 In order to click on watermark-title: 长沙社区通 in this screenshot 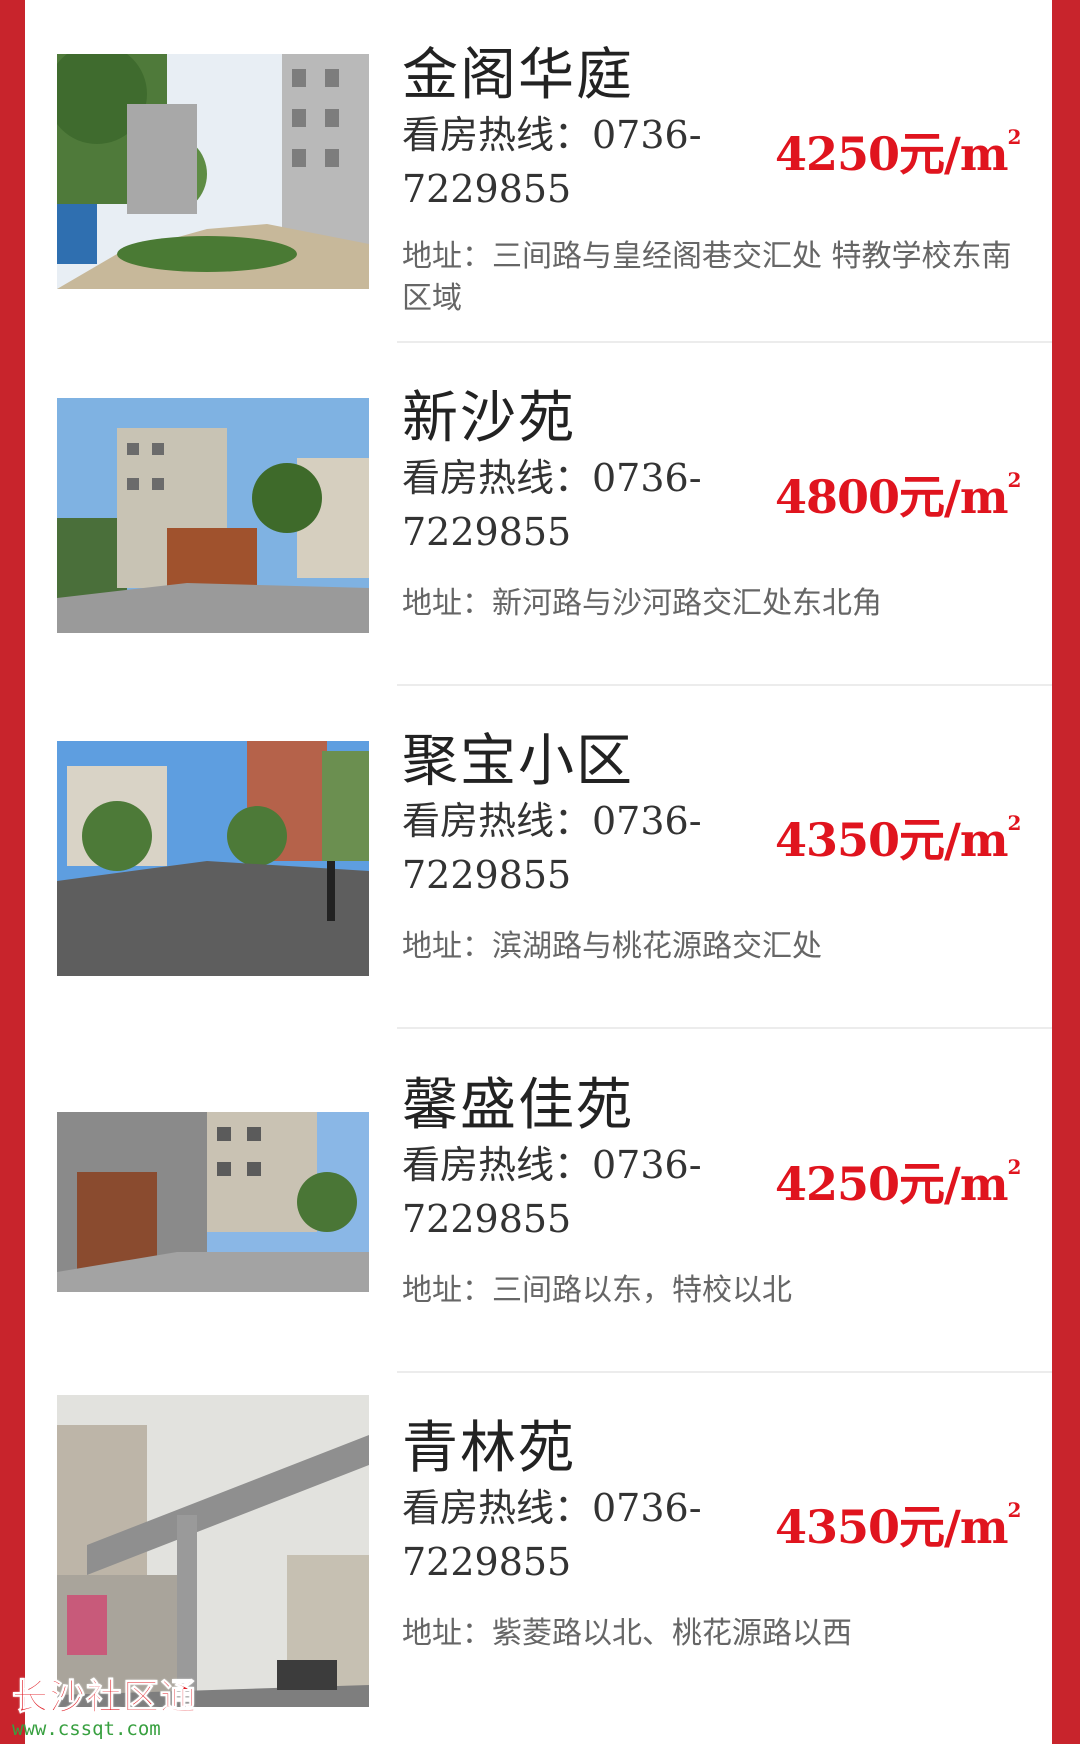, I will do `click(105, 1698)`.